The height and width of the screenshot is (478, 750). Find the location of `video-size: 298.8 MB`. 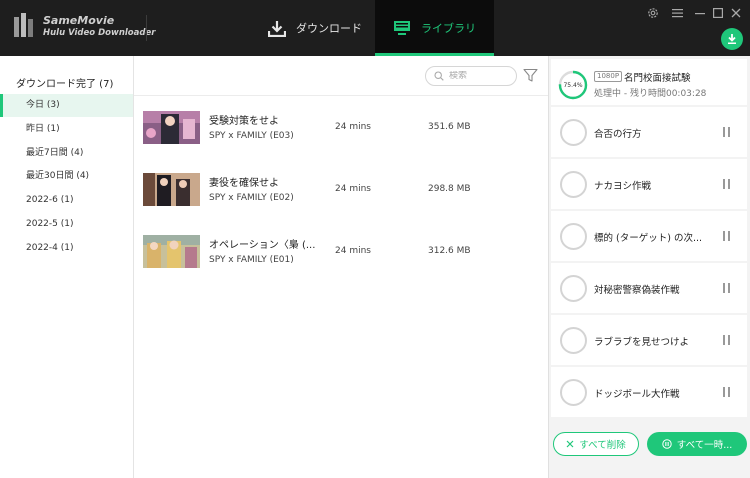

video-size: 298.8 MB is located at coordinates (449, 189).